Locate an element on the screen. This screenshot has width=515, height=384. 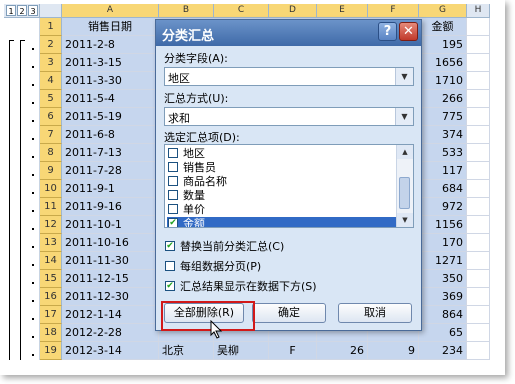
cell-date: 2012-2-28 is located at coordinates (110, 333).